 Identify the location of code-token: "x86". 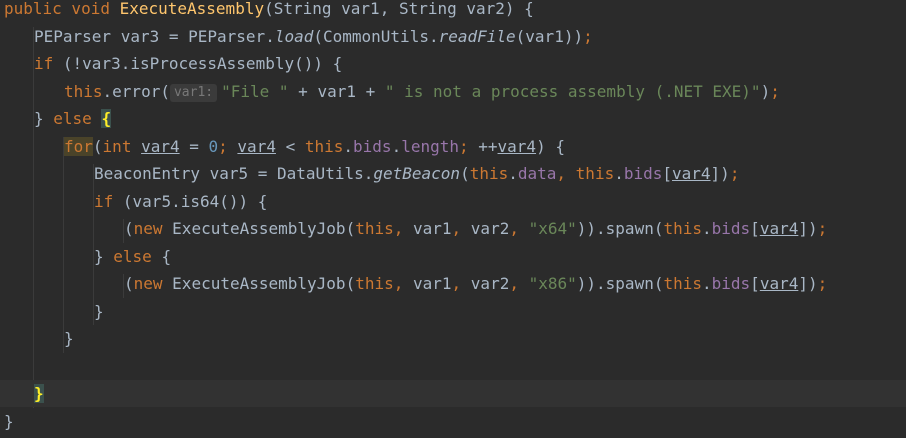
(552, 283).